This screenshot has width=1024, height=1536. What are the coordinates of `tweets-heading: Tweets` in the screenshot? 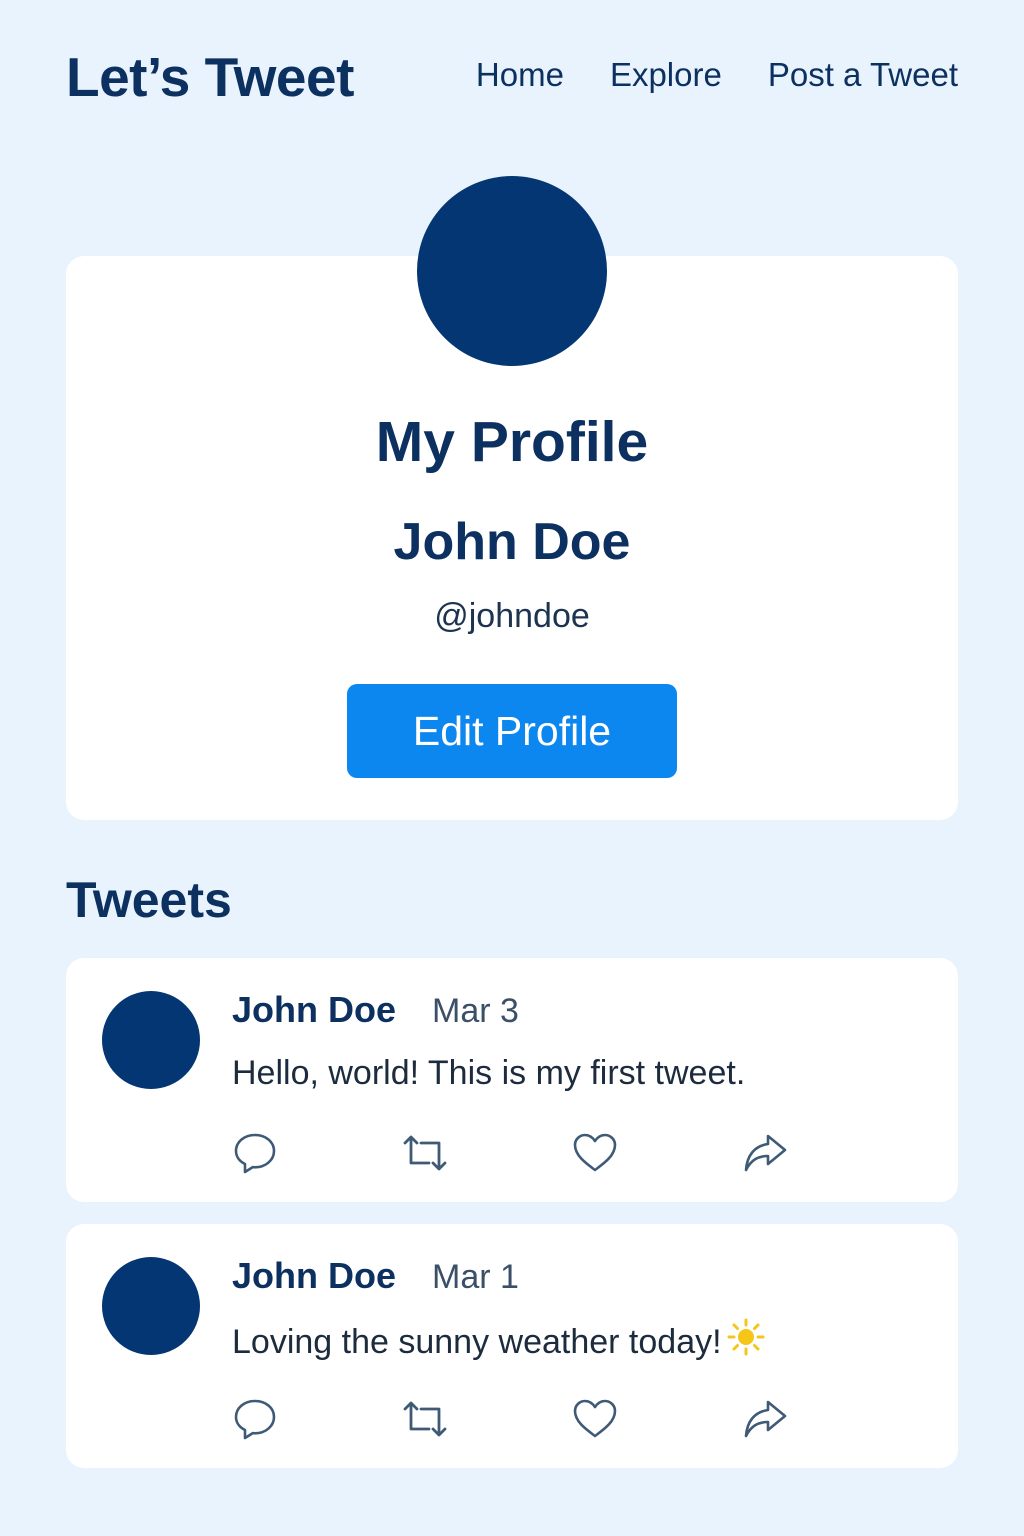 It's located at (149, 900).